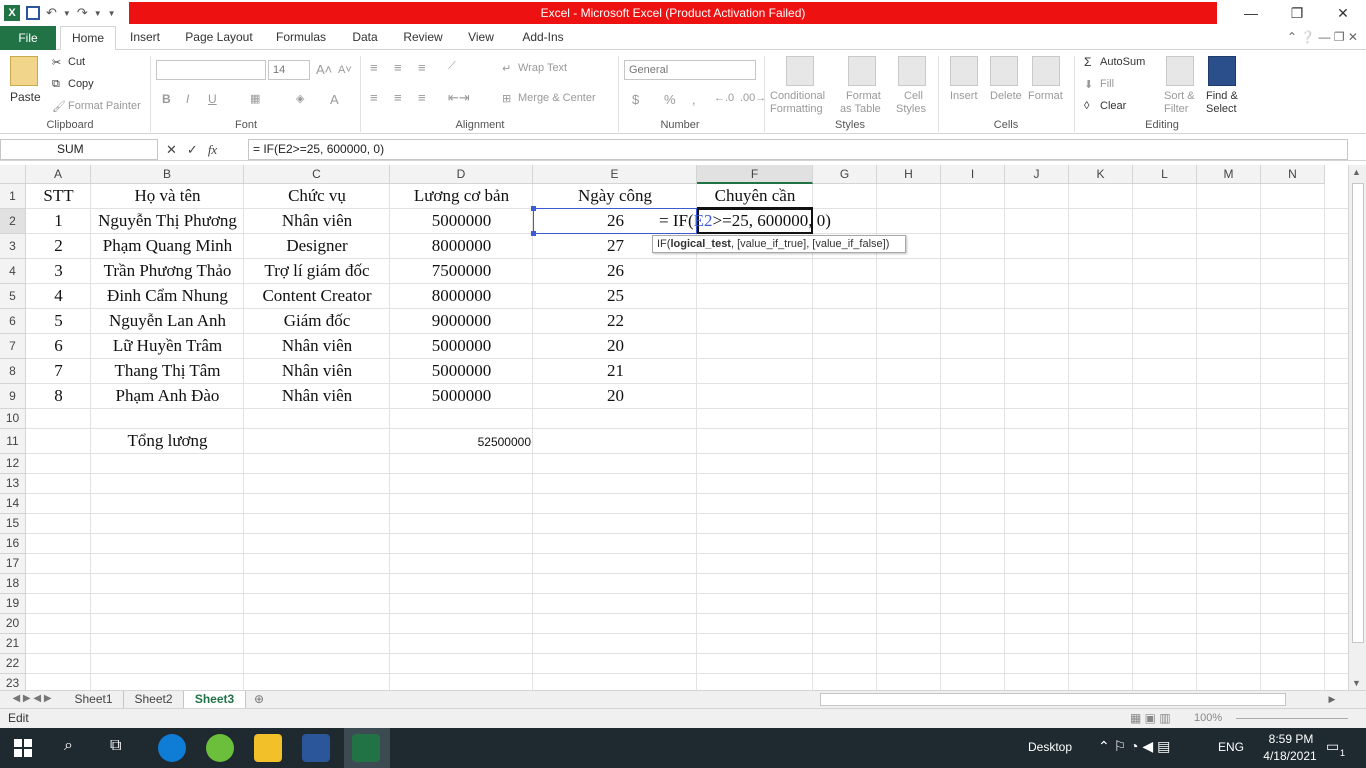  What do you see at coordinates (724, 98) in the screenshot?
I see `increase-decimal-icon: ←.0` at bounding box center [724, 98].